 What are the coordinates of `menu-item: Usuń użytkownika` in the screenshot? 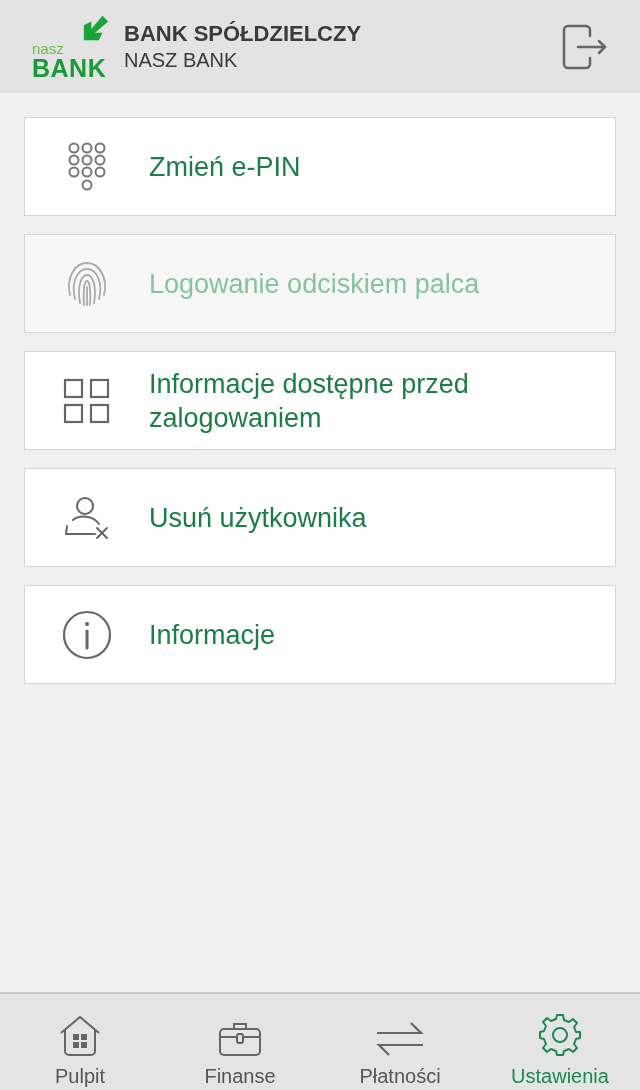 It's located at (320, 517).